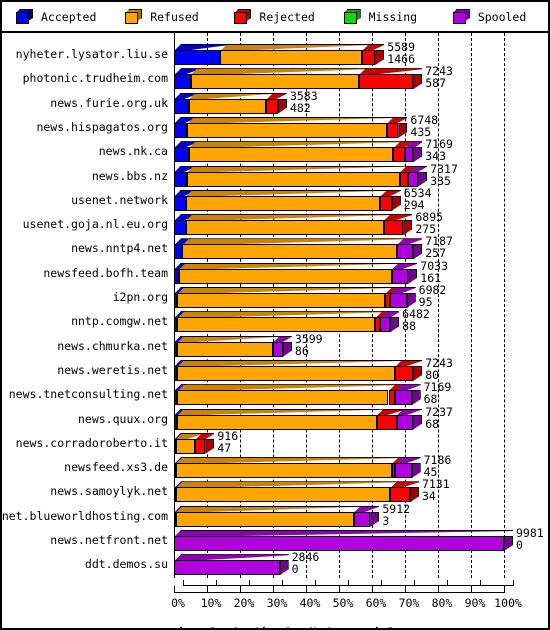  Describe the element at coordinates (295, 569) in the screenshot. I see `bar-value-label-bottom: 0` at that location.